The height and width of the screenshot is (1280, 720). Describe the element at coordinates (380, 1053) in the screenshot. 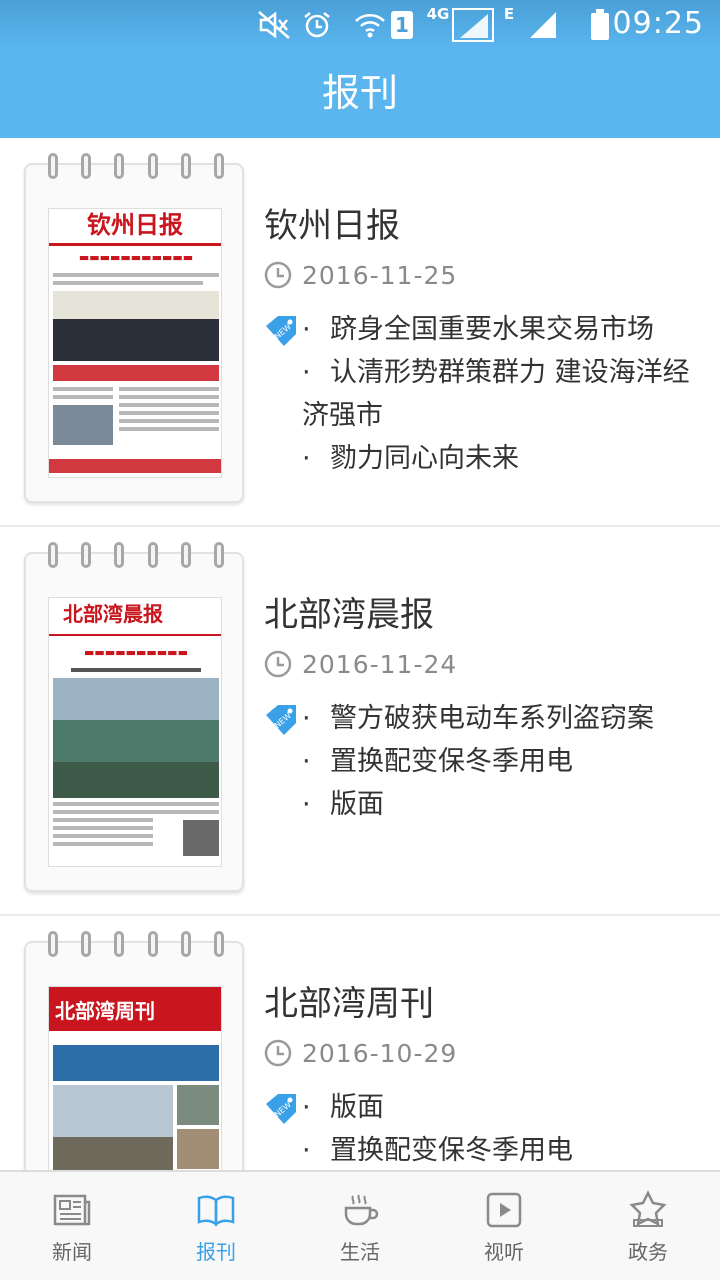

I see `publish-date: 2016-10-29` at that location.